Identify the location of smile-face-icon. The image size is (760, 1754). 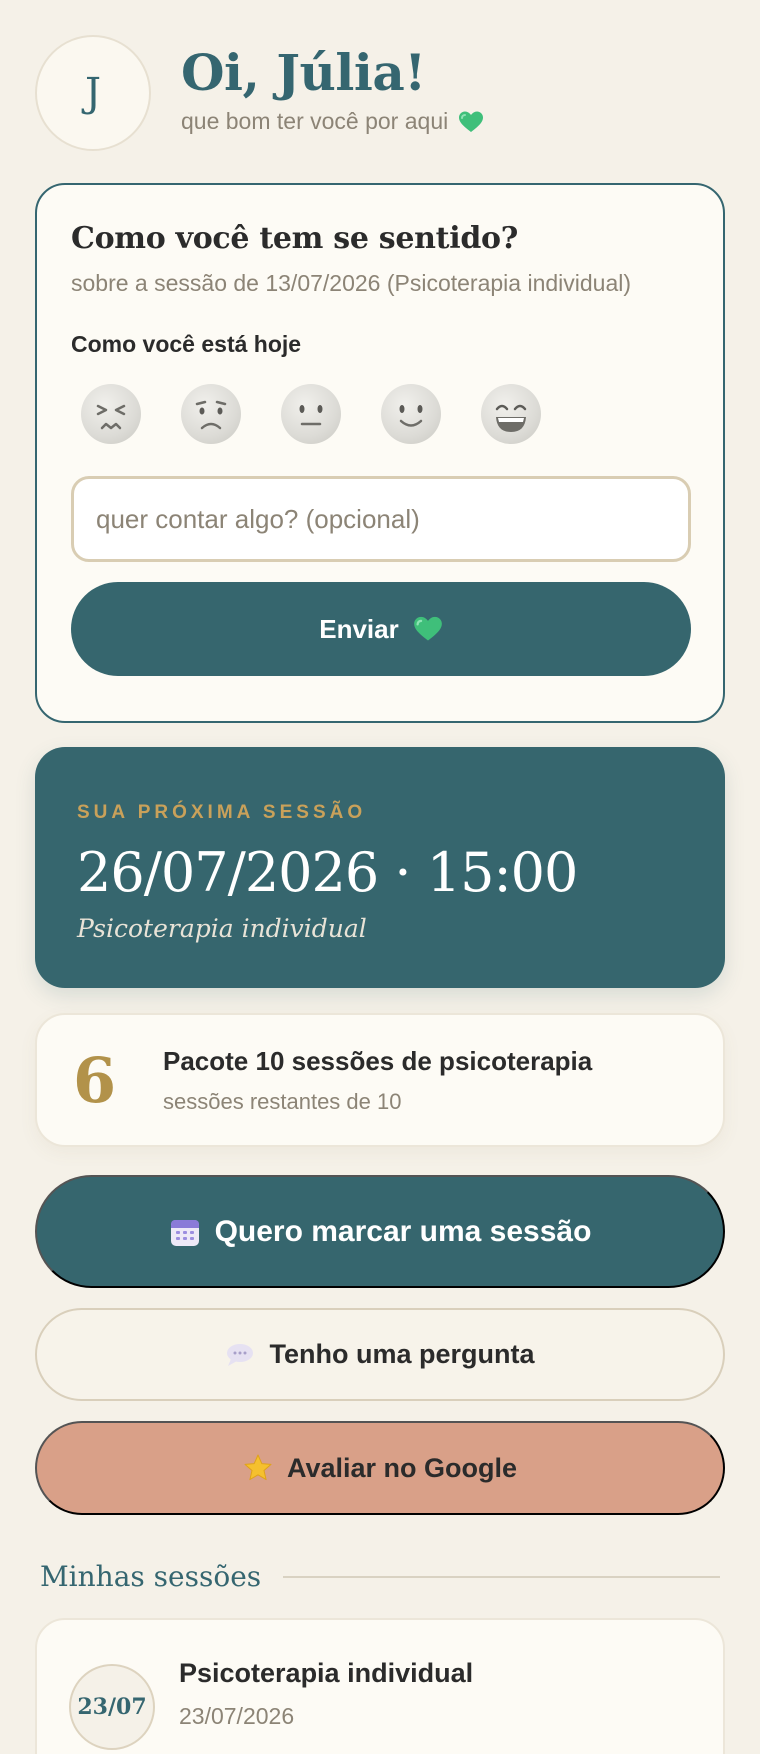
(411, 414).